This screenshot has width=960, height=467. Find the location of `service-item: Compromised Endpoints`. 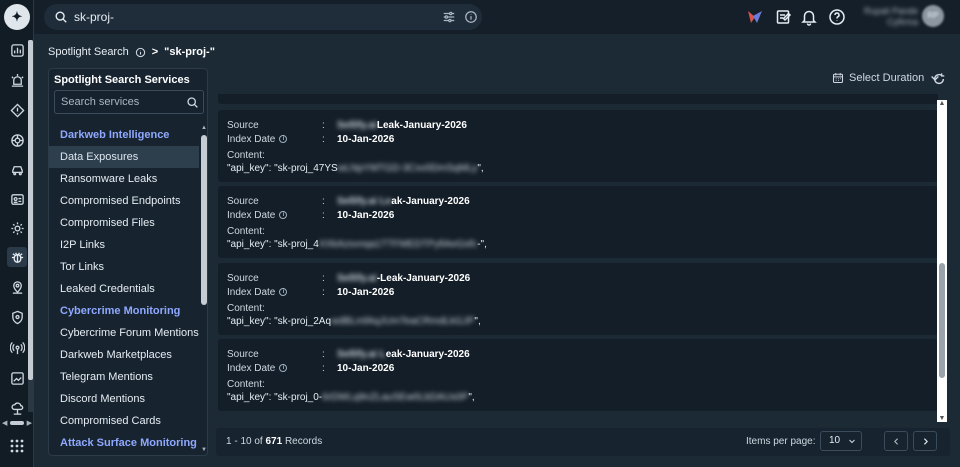

service-item: Compromised Endpoints is located at coordinates (124, 201).